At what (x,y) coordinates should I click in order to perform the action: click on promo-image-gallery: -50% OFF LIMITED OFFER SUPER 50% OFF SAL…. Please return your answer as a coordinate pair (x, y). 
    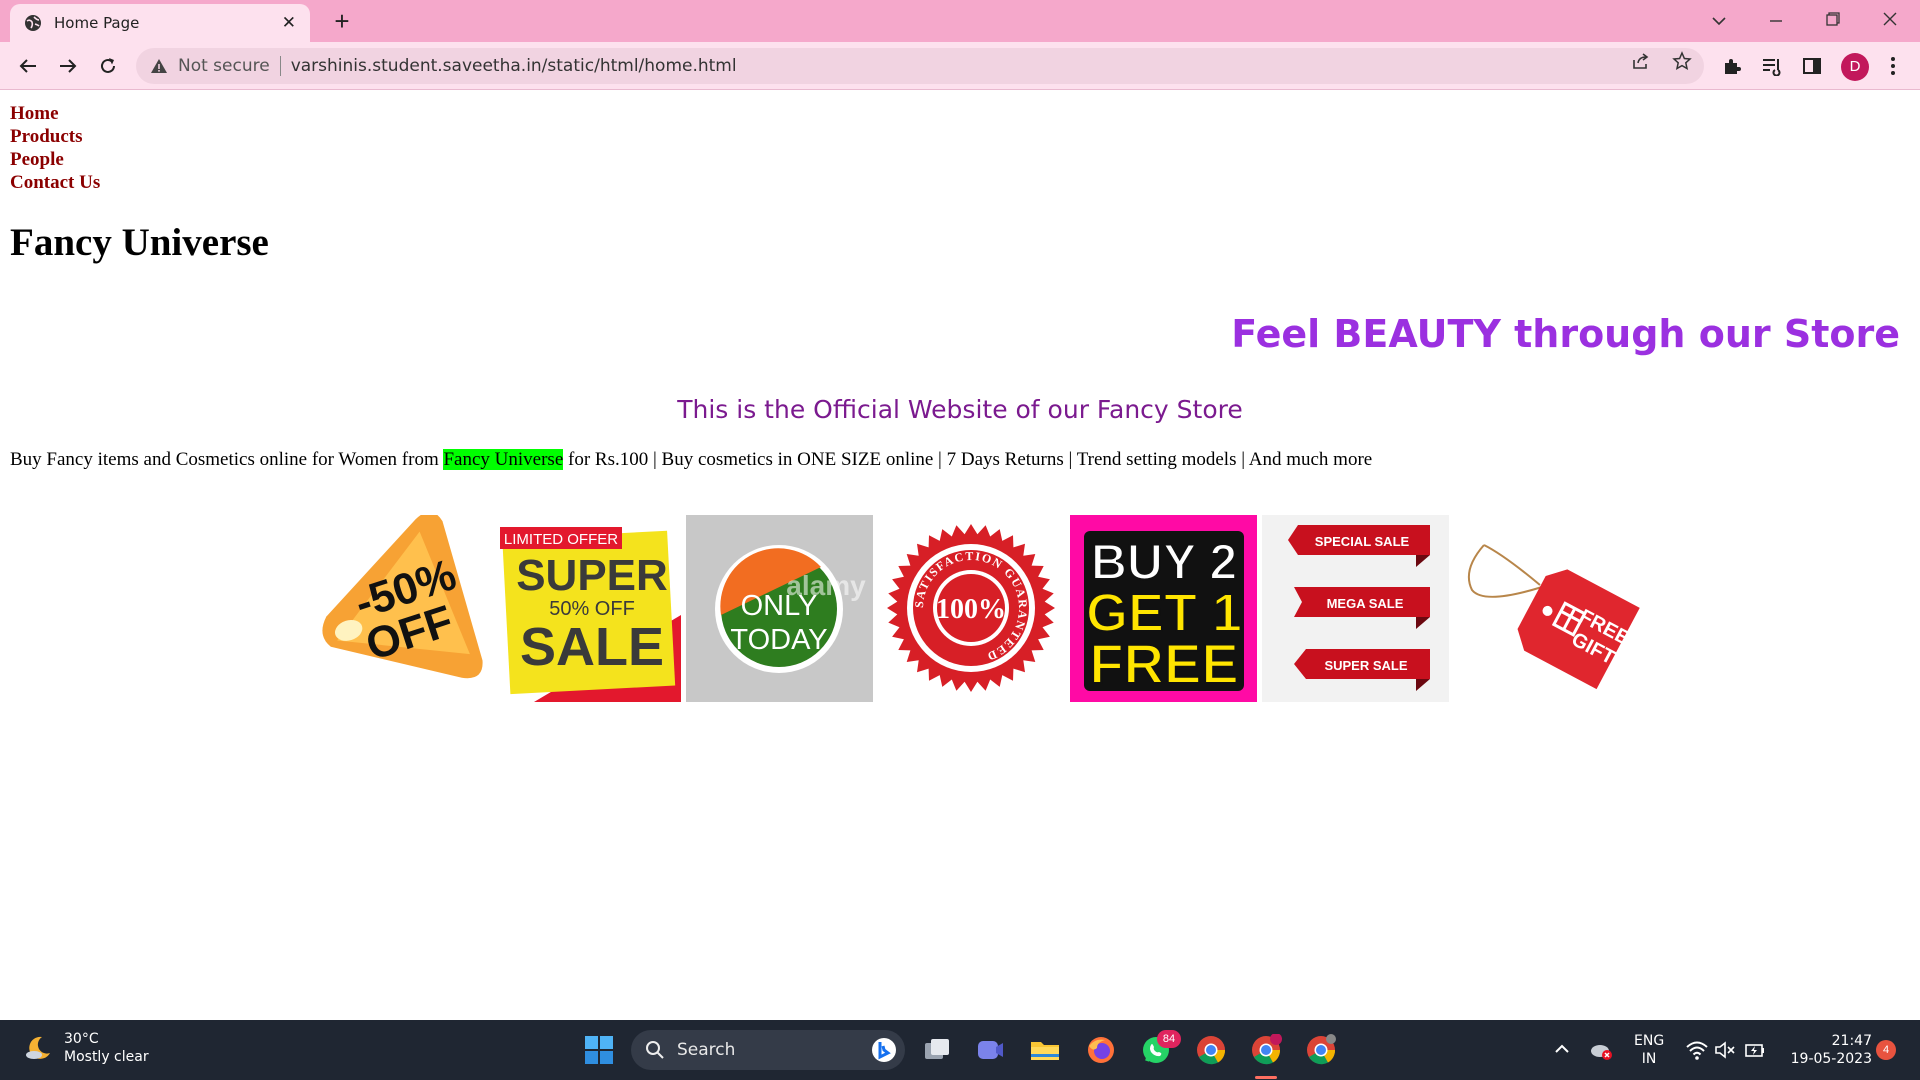
    Looking at the image, I should click on (971, 608).